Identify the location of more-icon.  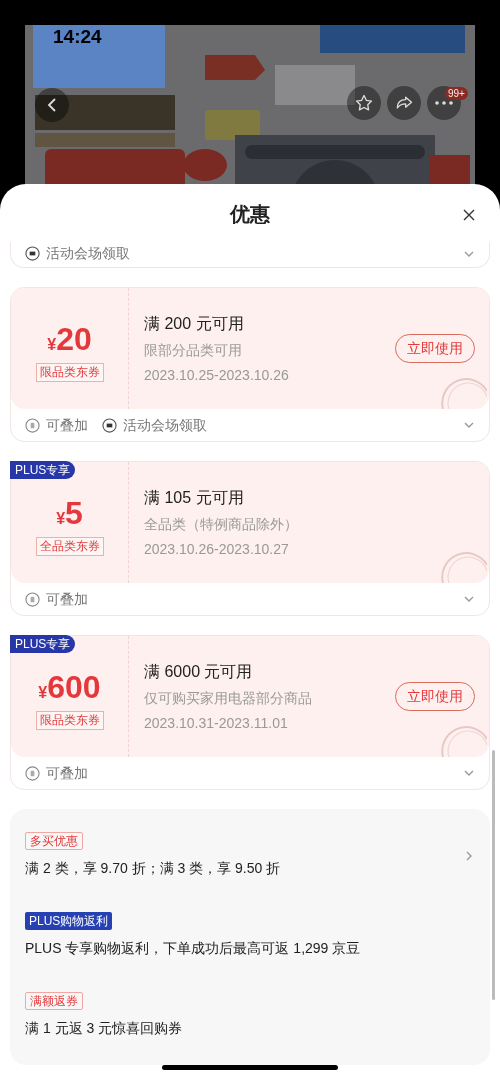
(444, 103).